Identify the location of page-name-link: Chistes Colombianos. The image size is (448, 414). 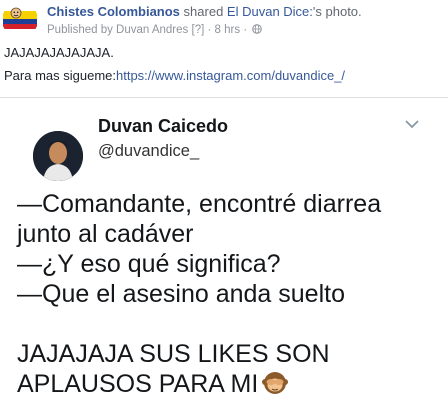
(113, 11).